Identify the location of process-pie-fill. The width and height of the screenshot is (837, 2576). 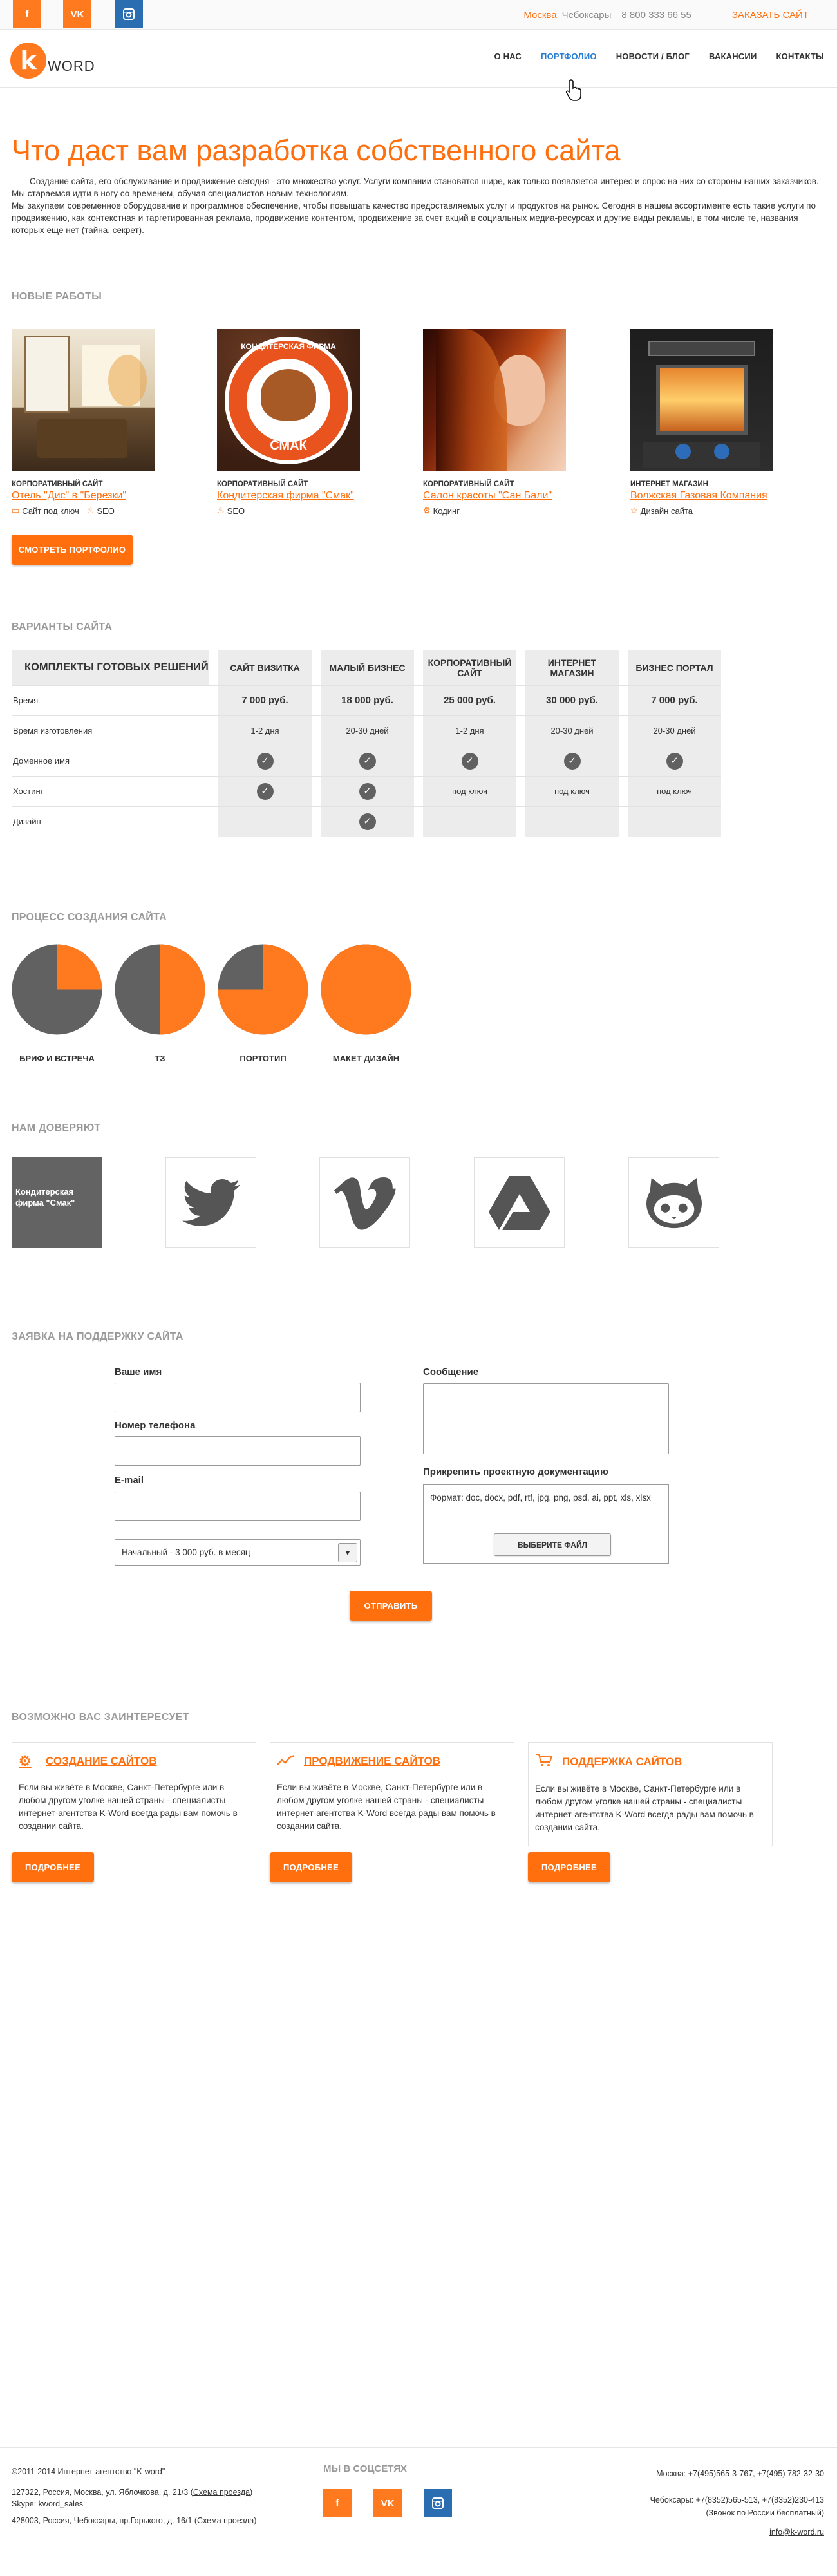
(79, 967).